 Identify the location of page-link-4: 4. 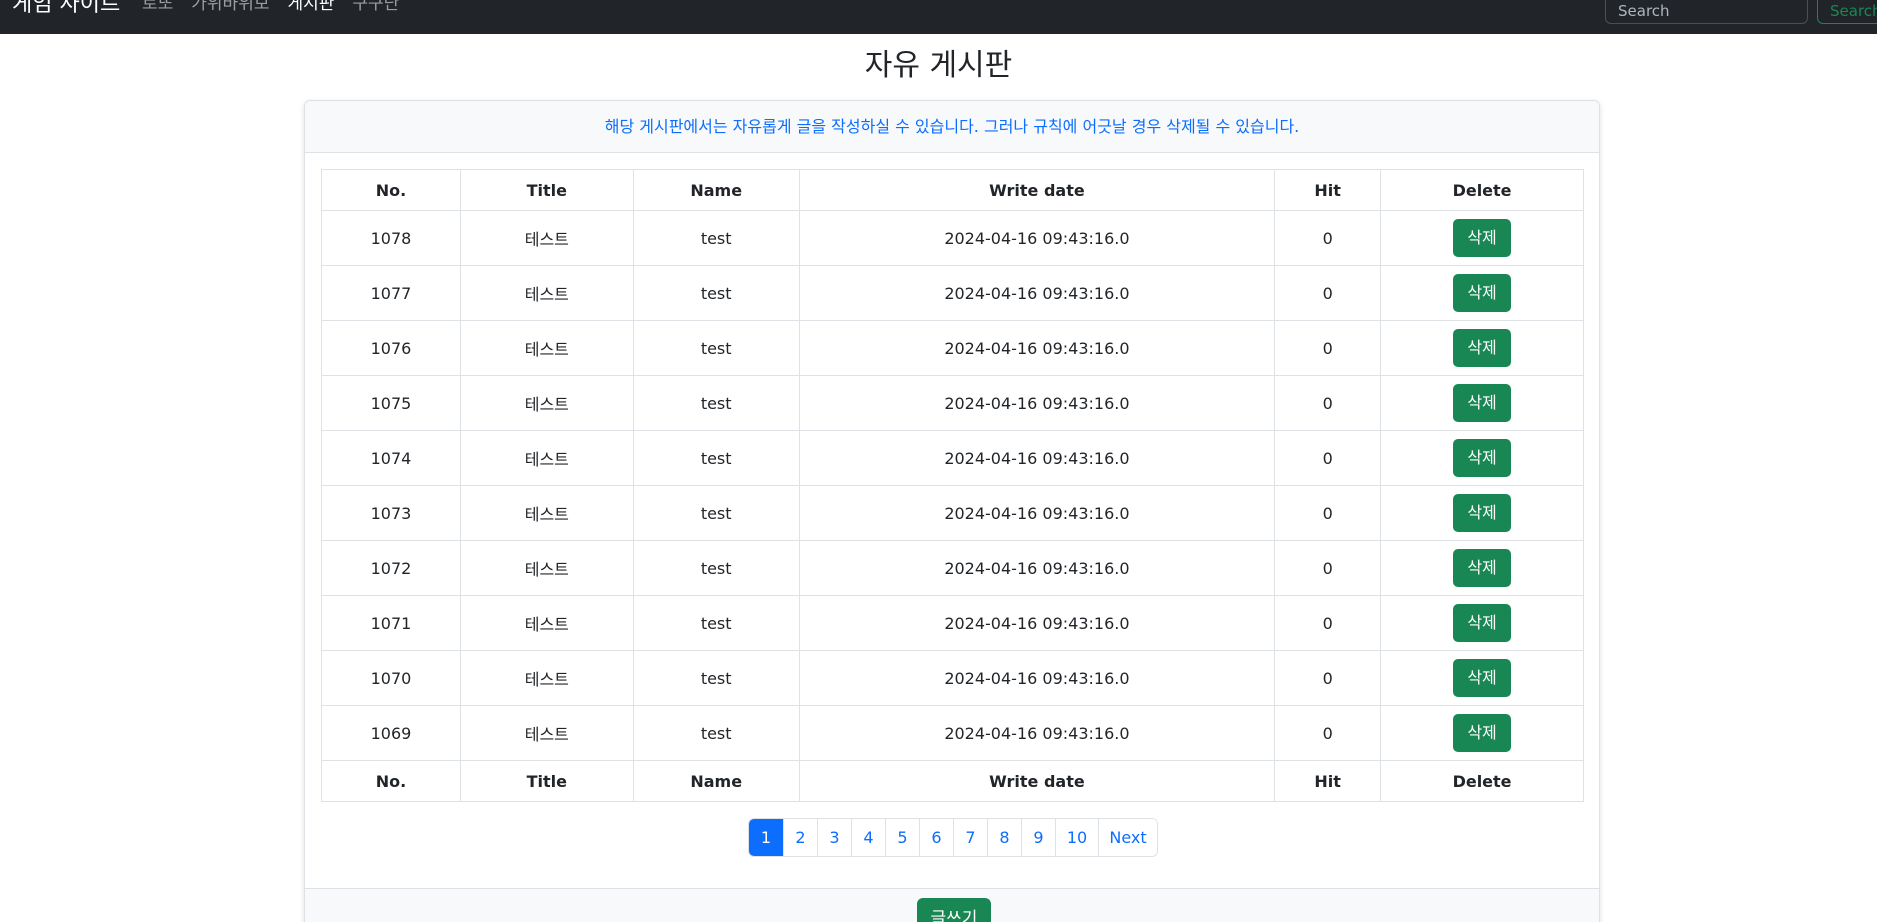
(868, 837).